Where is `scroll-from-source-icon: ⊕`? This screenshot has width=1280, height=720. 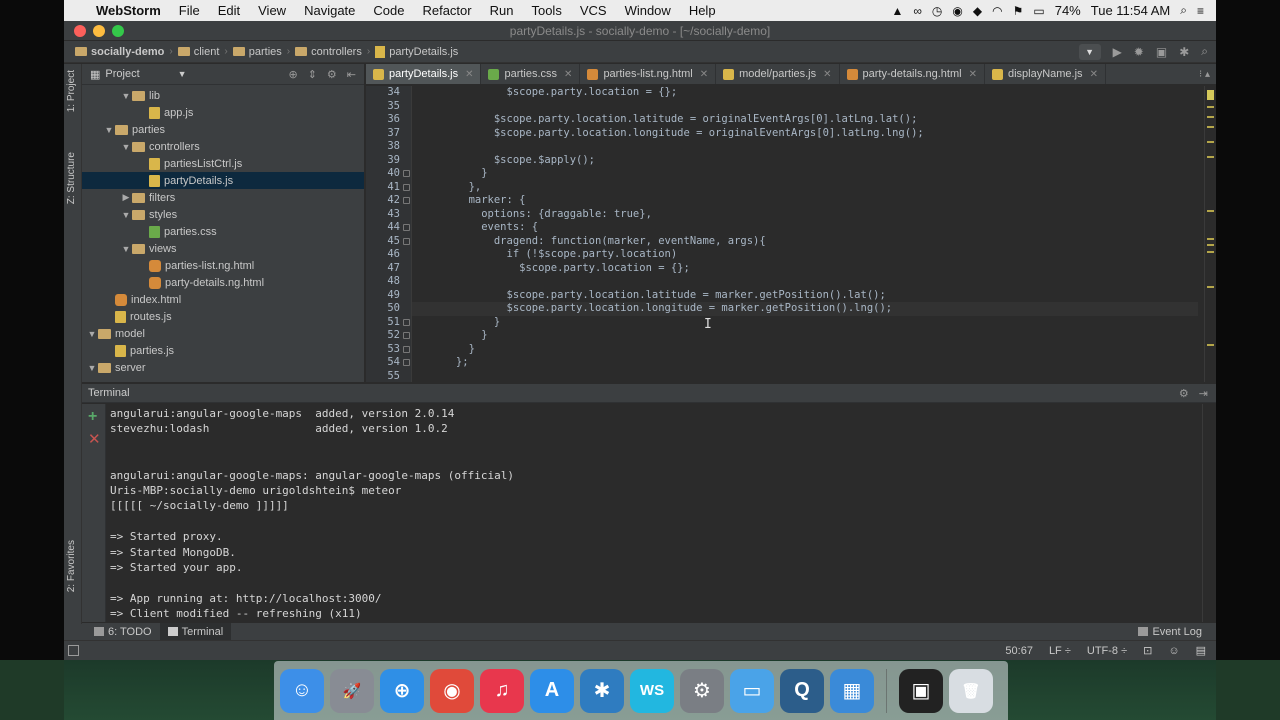
scroll-from-source-icon: ⊕ is located at coordinates (292, 74).